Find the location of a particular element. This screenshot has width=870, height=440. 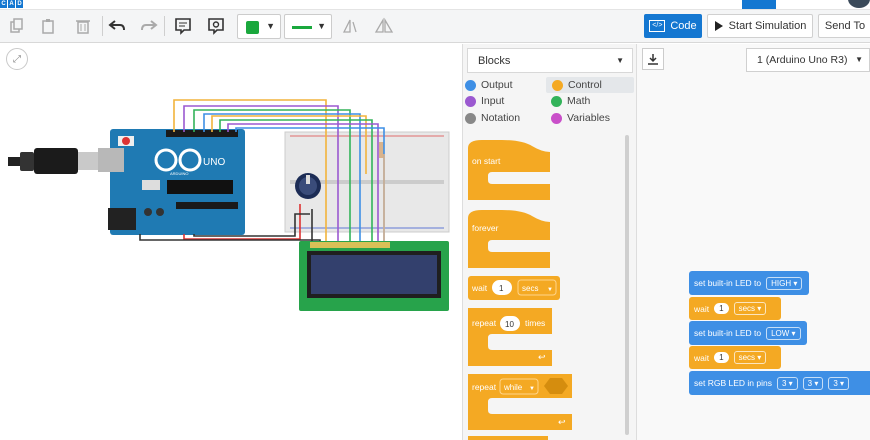

category-label: Math is located at coordinates (579, 101).